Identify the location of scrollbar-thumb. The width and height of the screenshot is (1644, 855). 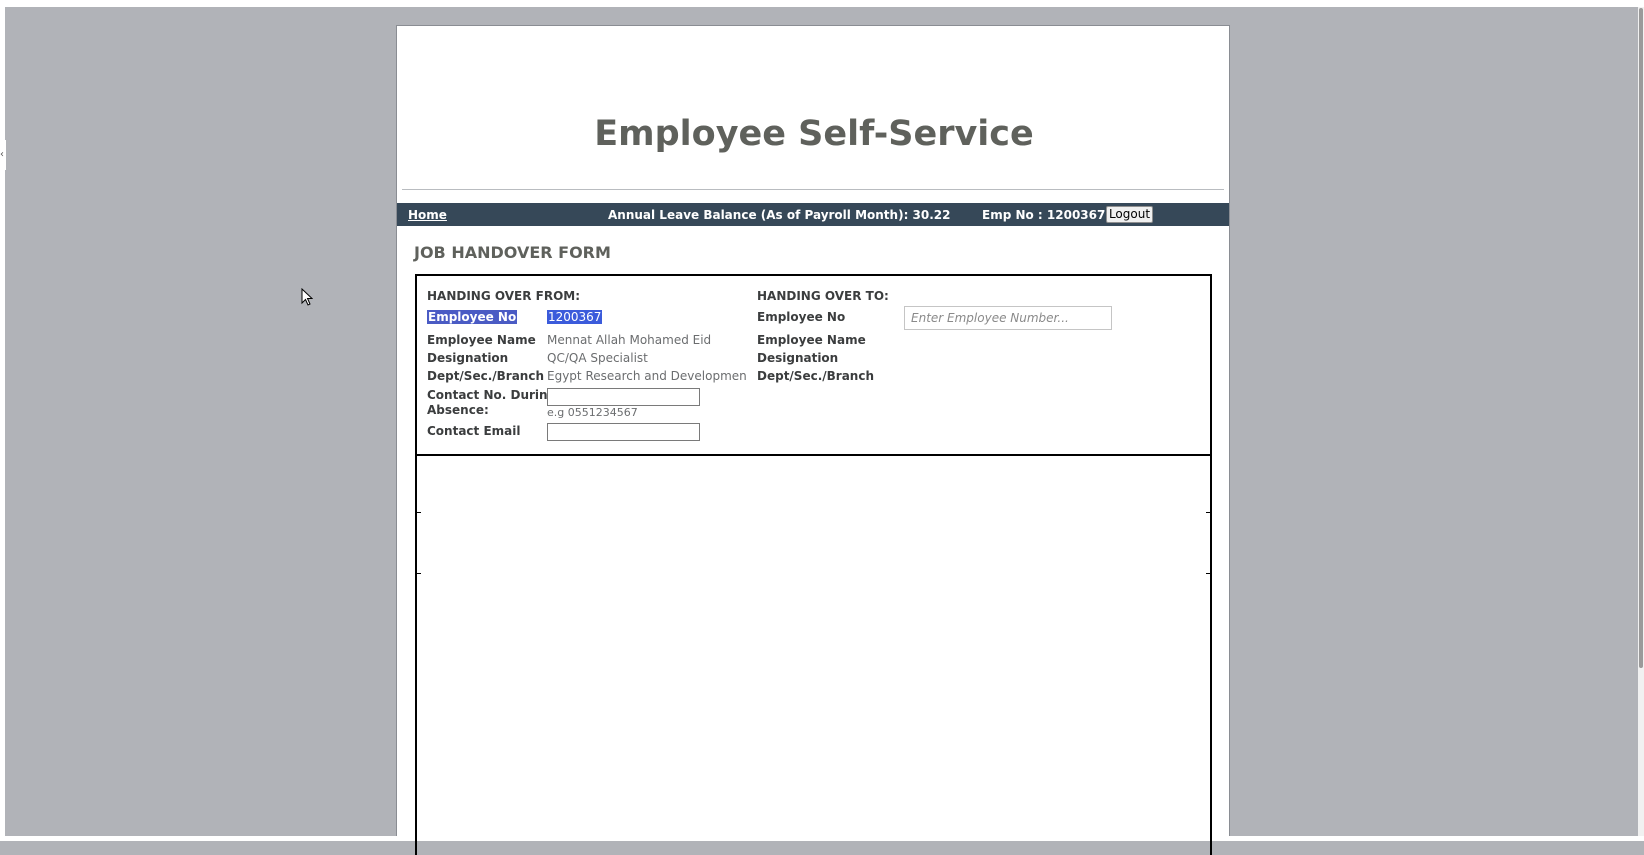
(1641, 338).